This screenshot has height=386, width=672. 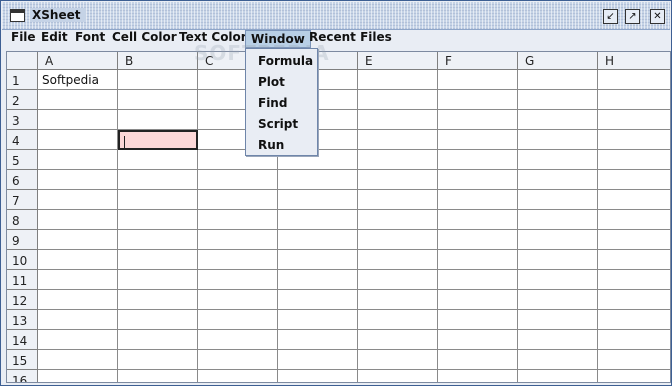 I want to click on menu-item-run: Run, so click(x=271, y=145).